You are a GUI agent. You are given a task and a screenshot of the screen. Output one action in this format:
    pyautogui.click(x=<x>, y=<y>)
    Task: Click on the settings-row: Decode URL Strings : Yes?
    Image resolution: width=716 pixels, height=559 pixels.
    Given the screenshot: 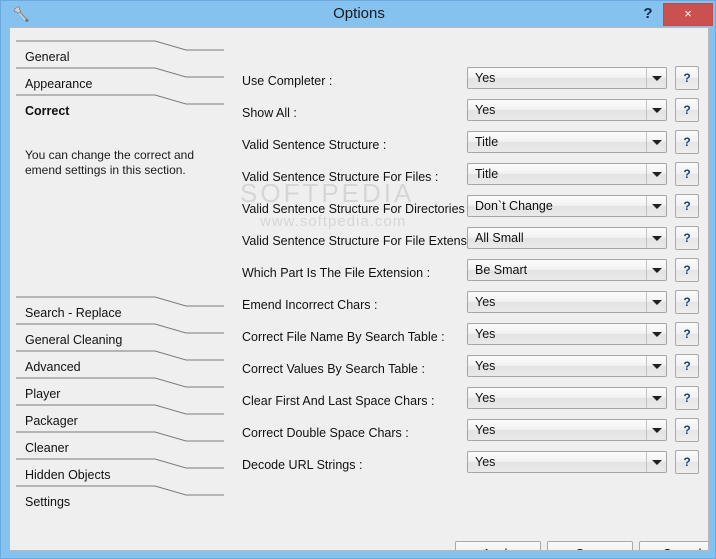 What is the action you would take?
    pyautogui.click(x=467, y=466)
    